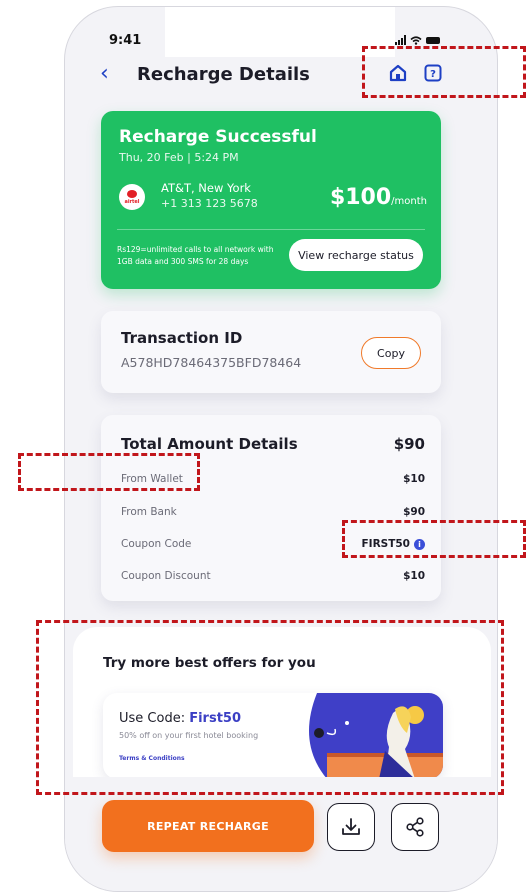  Describe the element at coordinates (280, 32) in the screenshot. I see `notch` at that location.